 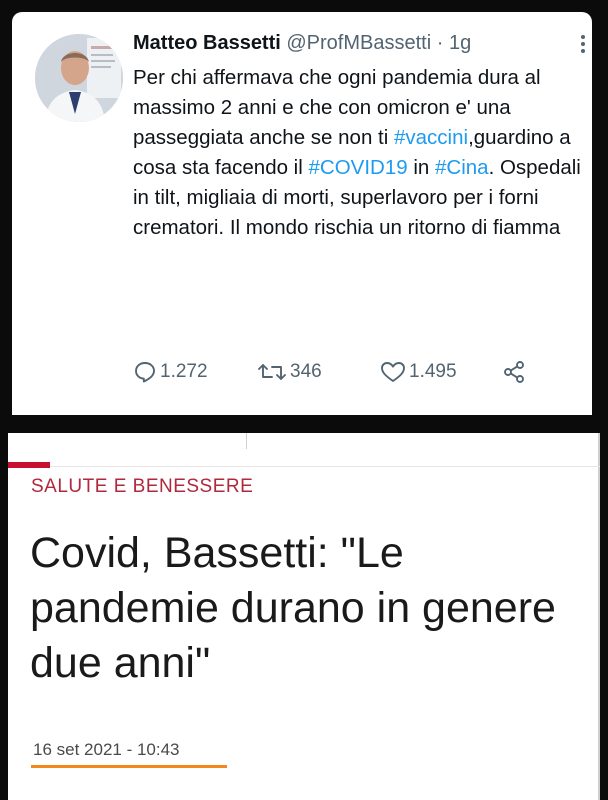 I want to click on more-vertical-icon, so click(x=583, y=47).